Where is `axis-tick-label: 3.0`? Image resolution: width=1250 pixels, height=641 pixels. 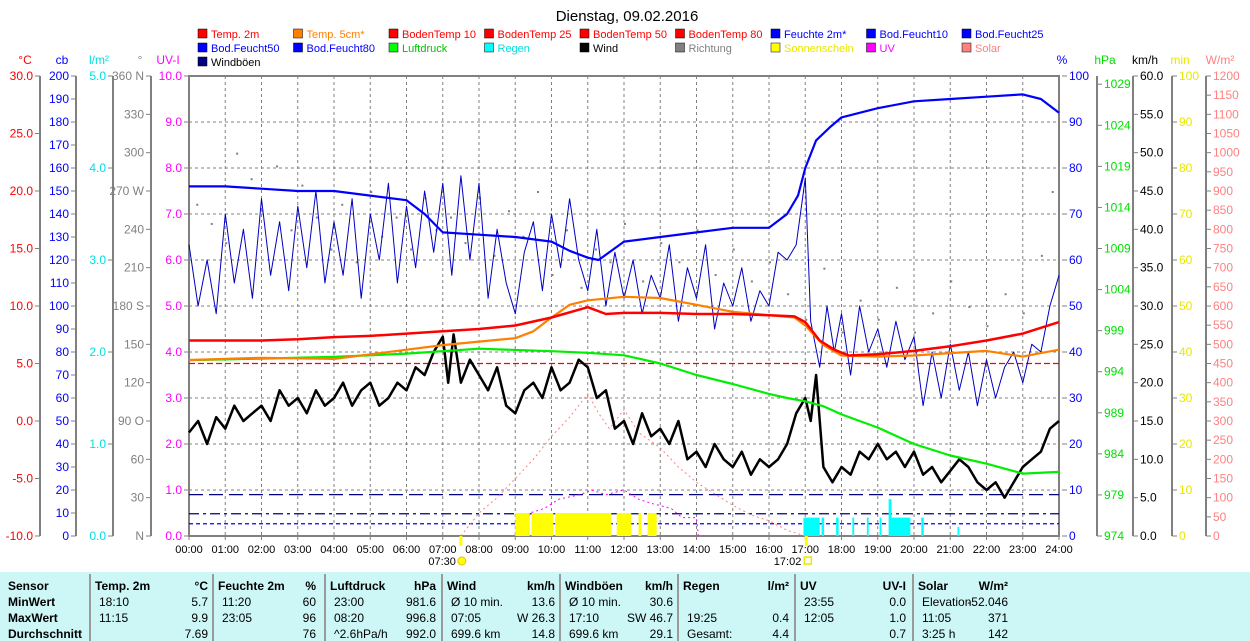
axis-tick-label: 3.0 is located at coordinates (97, 260).